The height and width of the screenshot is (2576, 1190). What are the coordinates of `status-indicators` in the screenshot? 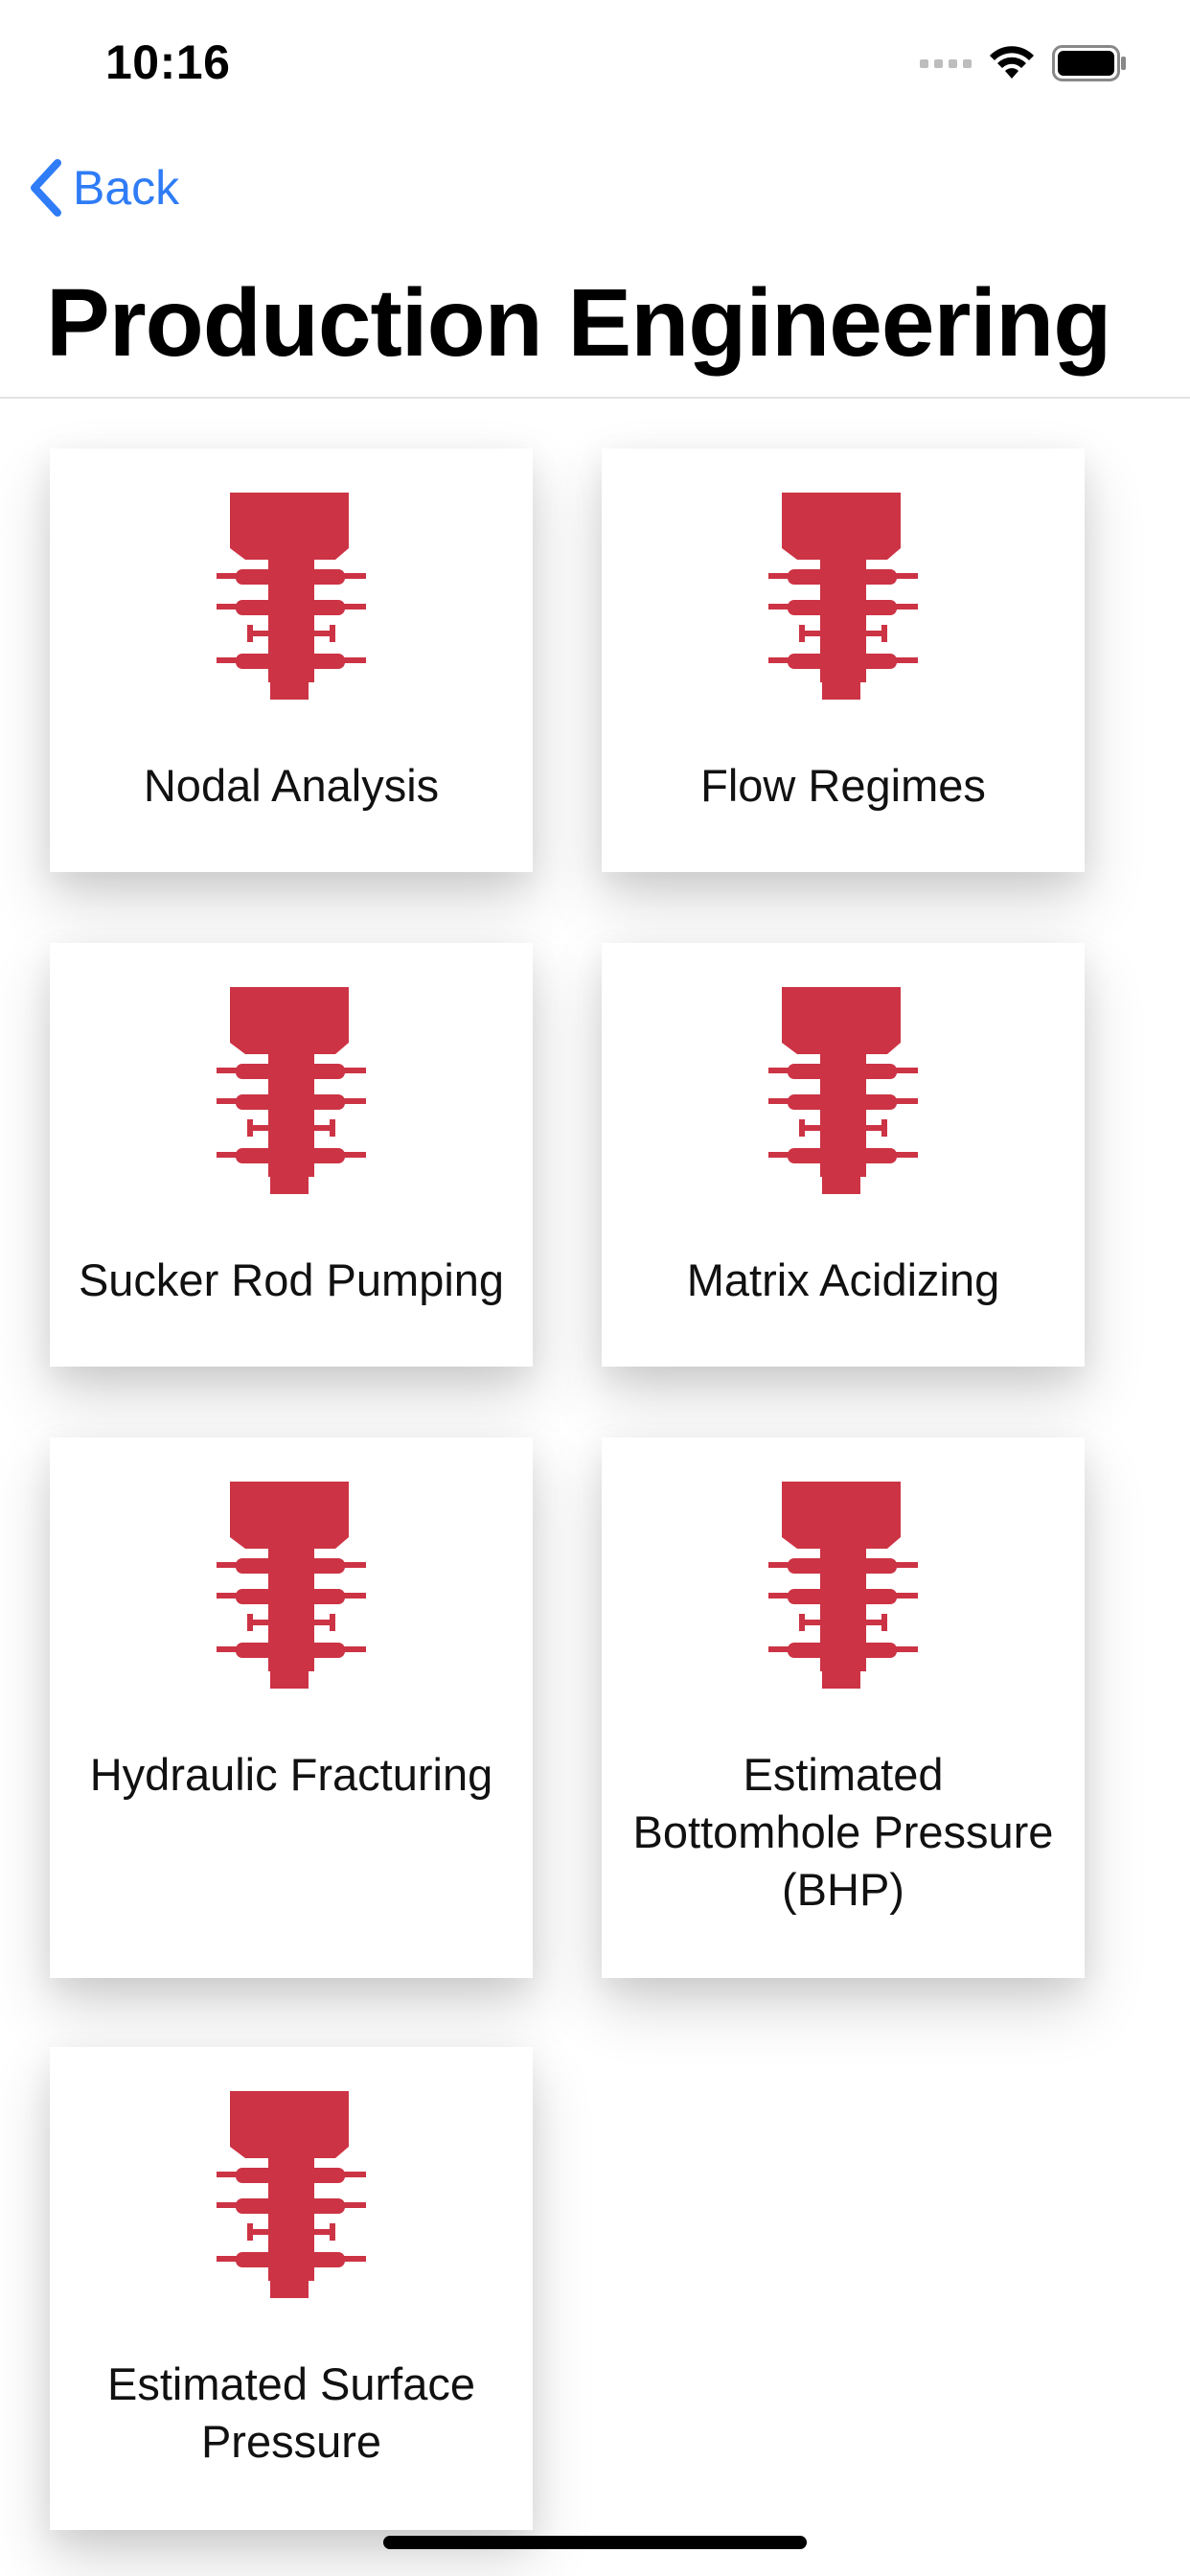 It's located at (1023, 63).